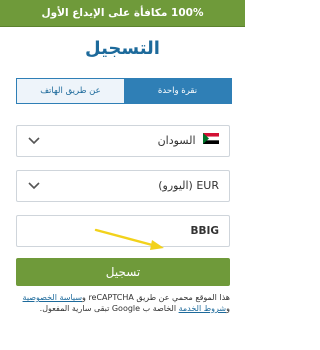 This screenshot has height=350, width=320. Describe the element at coordinates (176, 140) in the screenshot. I see `country-label: السودان` at that location.